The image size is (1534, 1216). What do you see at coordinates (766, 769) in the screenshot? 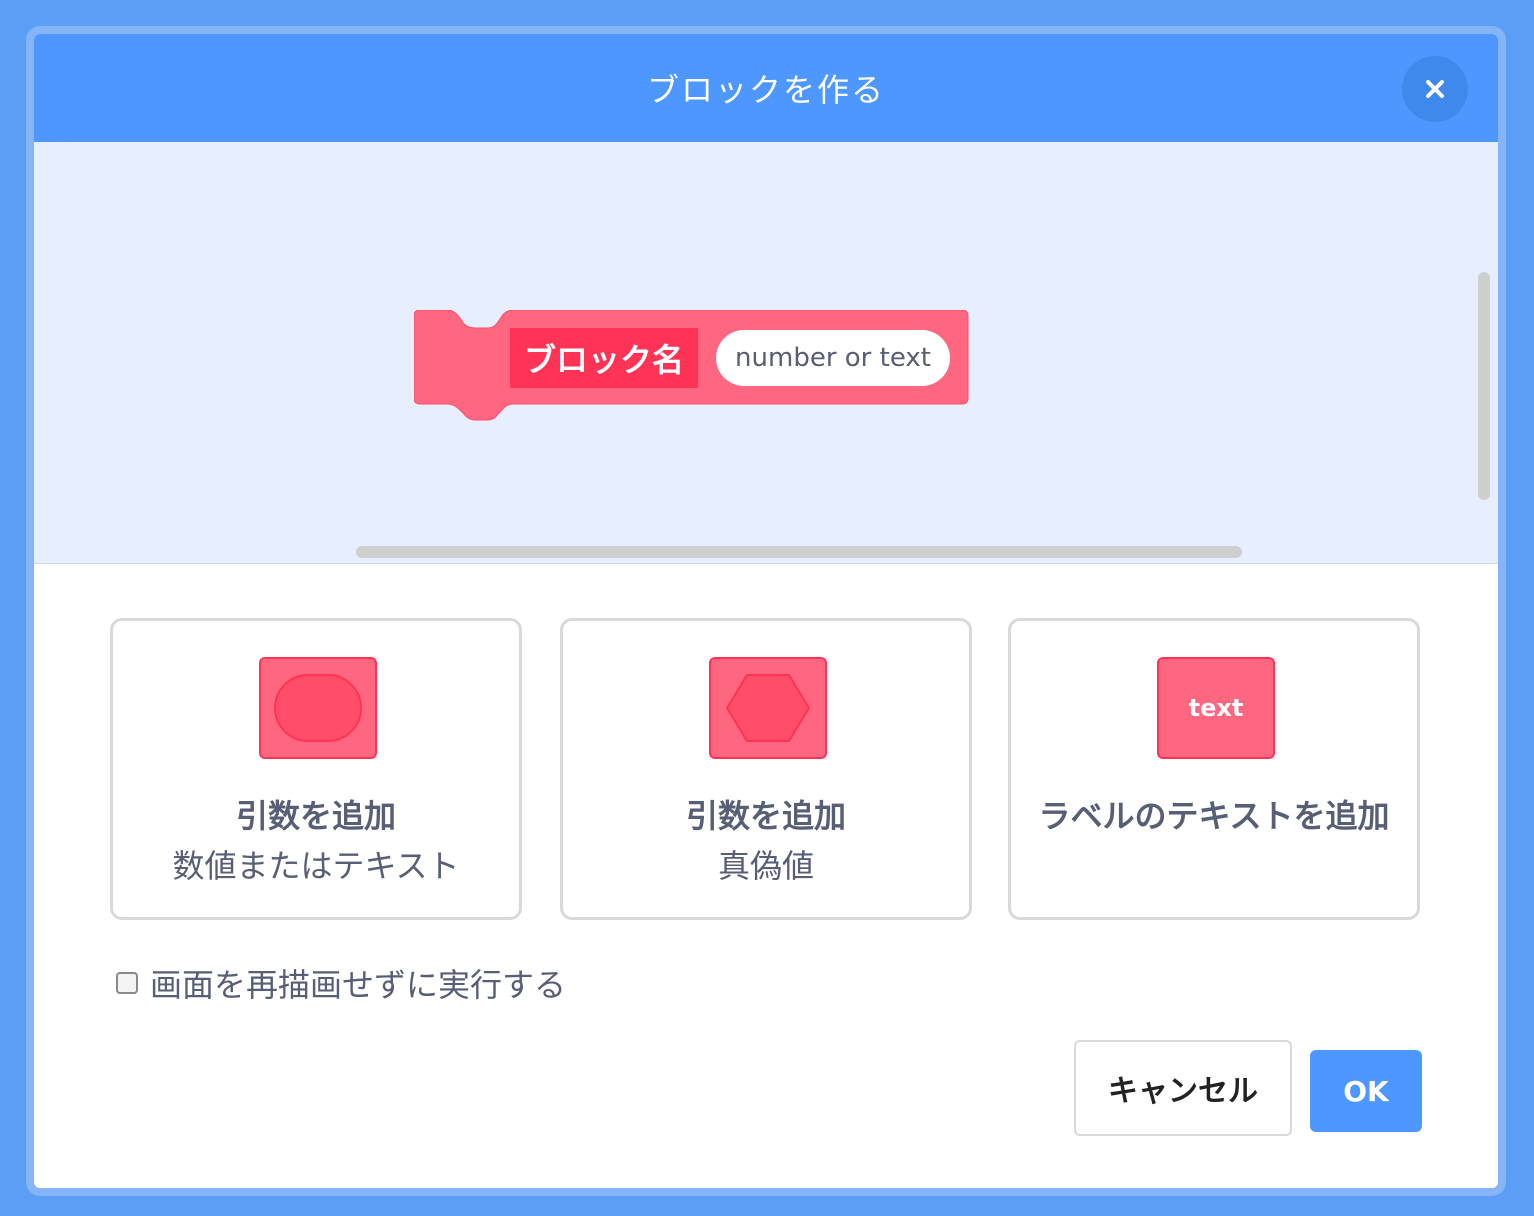
I see `add-boolean-input-button: 引数を追加 真偽値` at bounding box center [766, 769].